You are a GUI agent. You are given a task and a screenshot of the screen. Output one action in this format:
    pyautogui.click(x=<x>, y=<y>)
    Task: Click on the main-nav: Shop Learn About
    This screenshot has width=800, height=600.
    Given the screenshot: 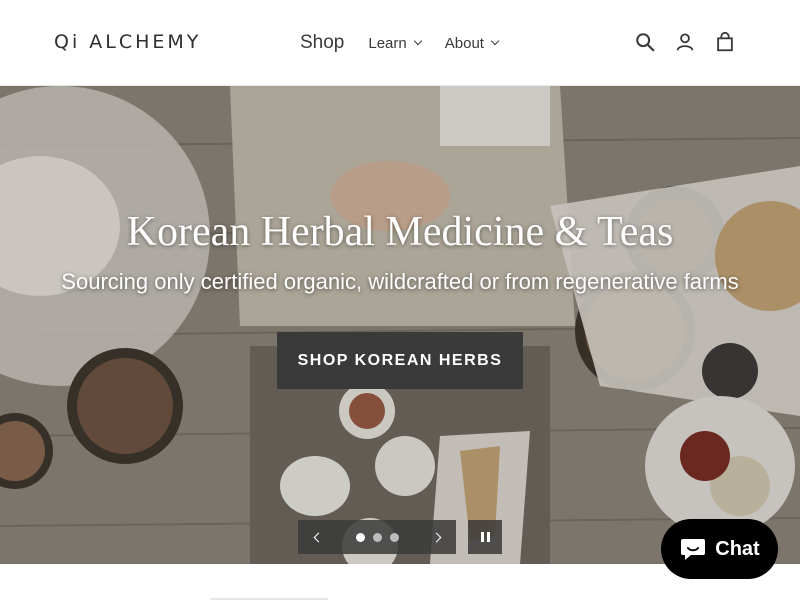 What is the action you would take?
    pyautogui.click(x=411, y=43)
    